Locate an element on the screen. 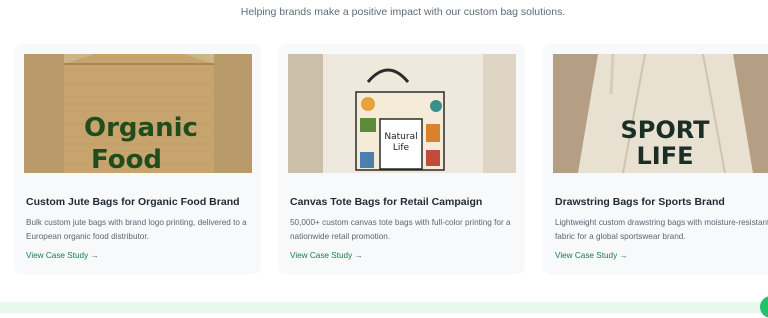 Image resolution: width=768 pixels, height=318 pixels. canvas-tote-image: Natural Life is located at coordinates (402, 113).